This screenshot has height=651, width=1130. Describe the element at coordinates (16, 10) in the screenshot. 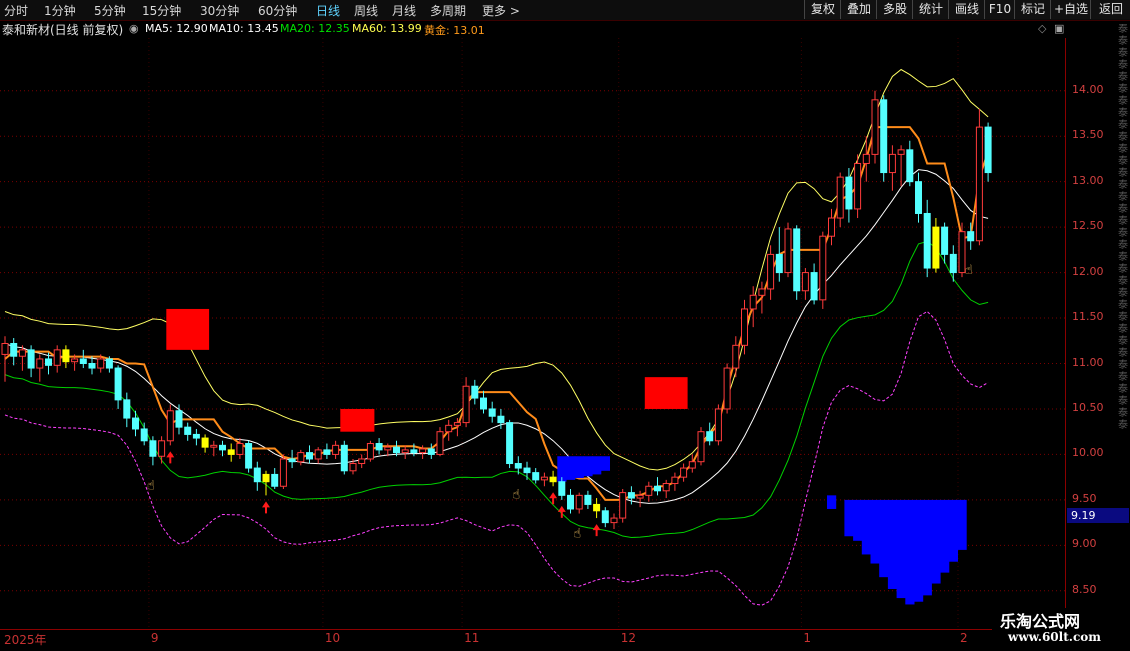

I see `tab-fenshi: 分时` at that location.